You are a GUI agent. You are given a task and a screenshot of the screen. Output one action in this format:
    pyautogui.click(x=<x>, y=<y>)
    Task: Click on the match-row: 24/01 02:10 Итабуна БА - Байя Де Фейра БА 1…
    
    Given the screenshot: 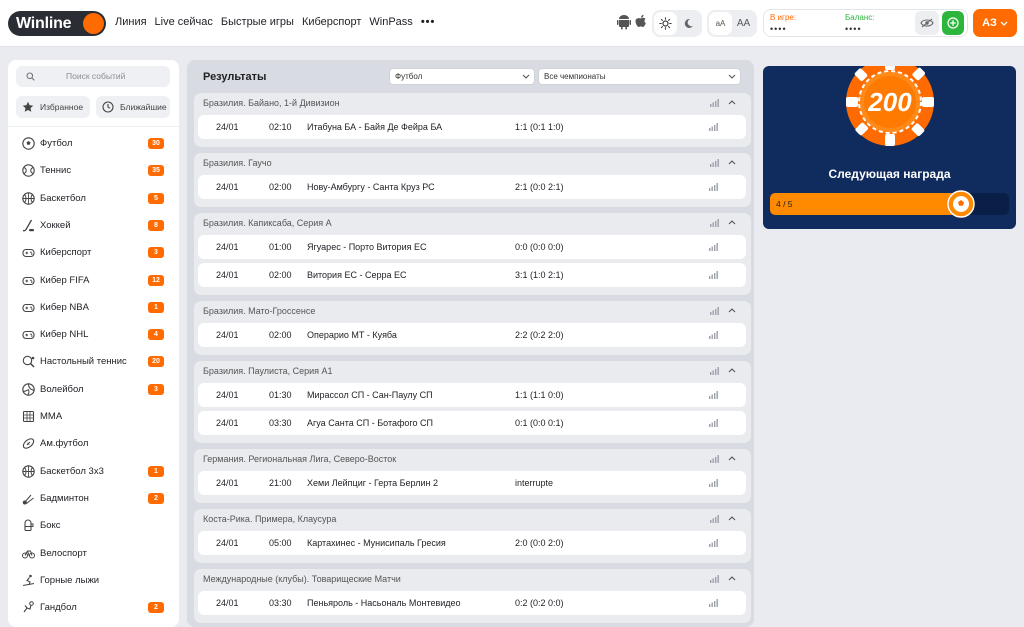 What is the action you would take?
    pyautogui.click(x=472, y=127)
    